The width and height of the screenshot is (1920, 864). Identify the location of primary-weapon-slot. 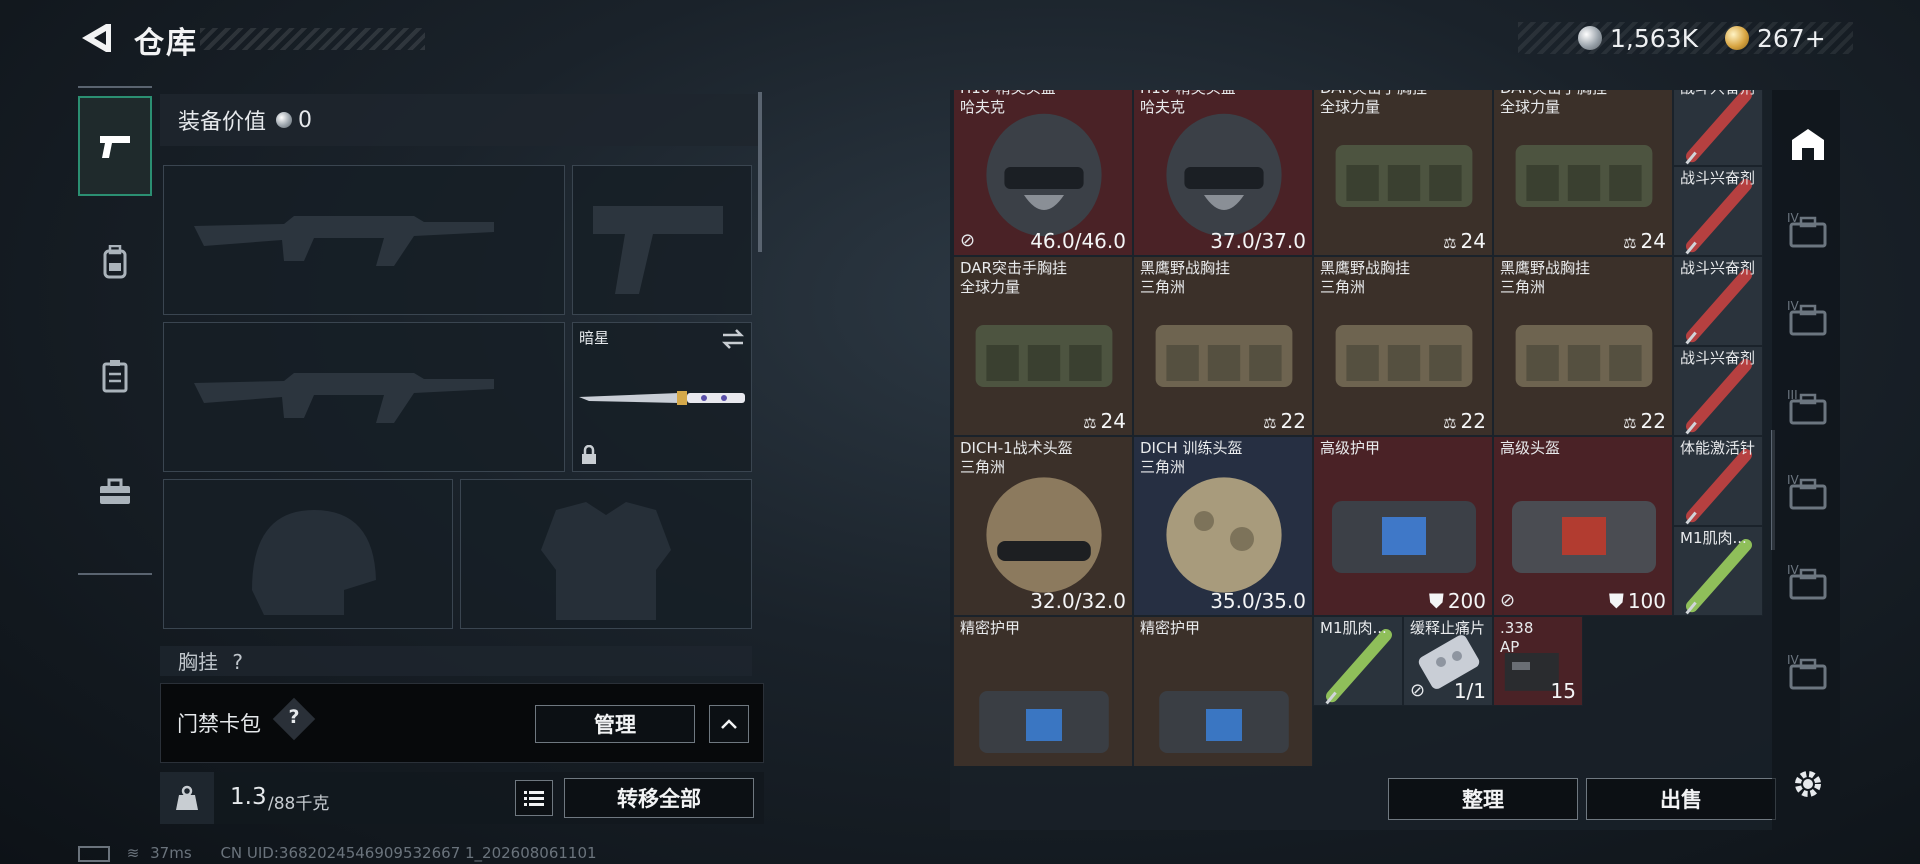
(364, 240).